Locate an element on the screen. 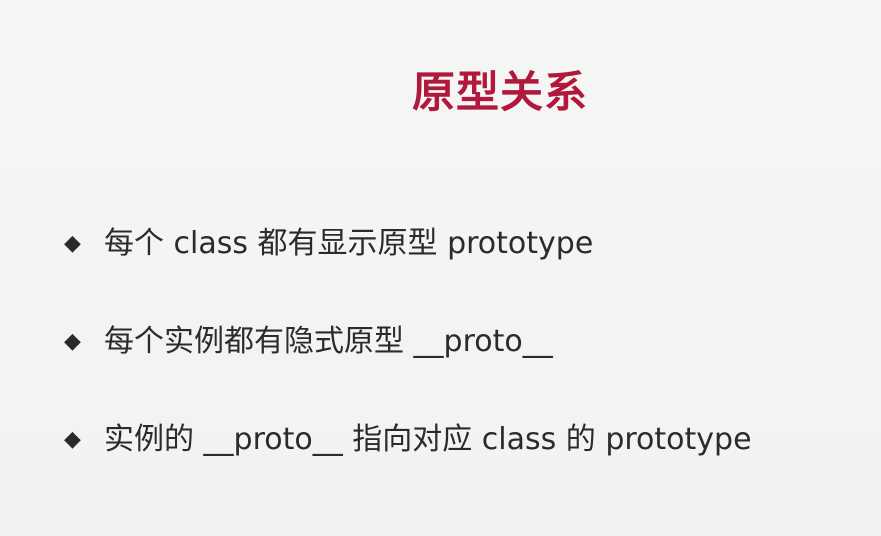 This screenshot has width=881, height=536. bullet-text: 每个实例都有隐式原型 __proto__ is located at coordinates (328, 341).